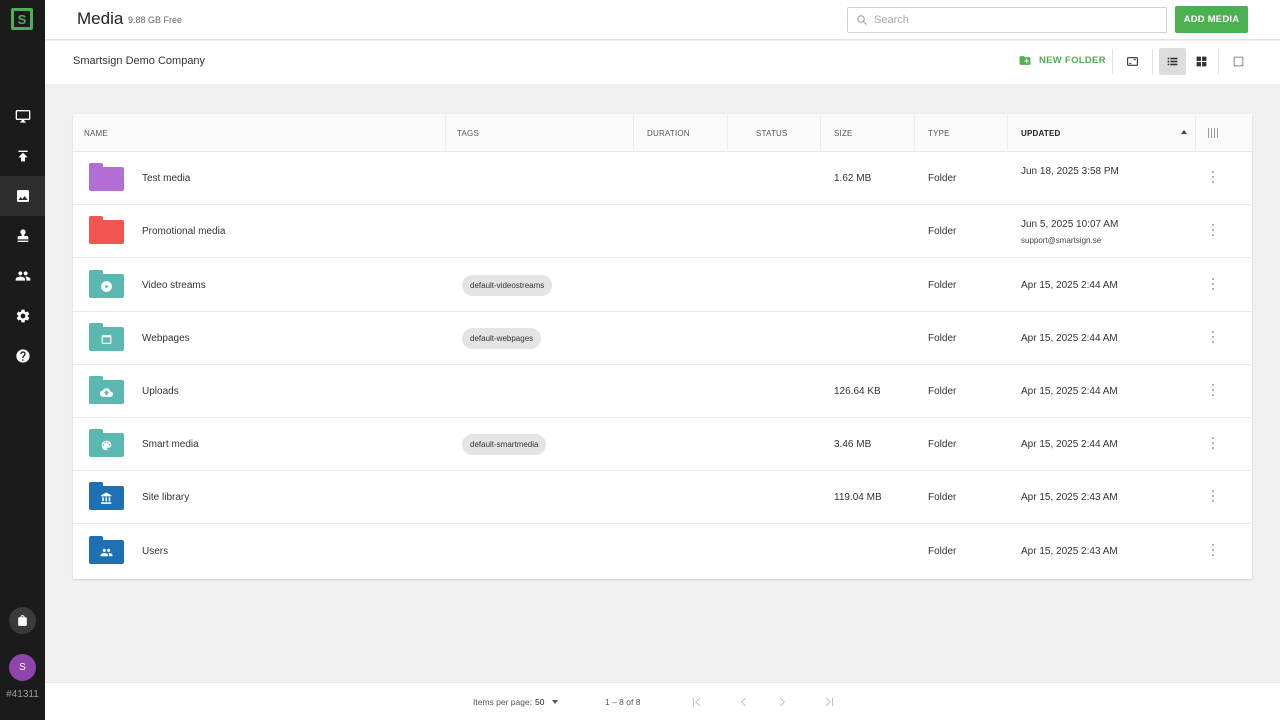 The width and height of the screenshot is (1280, 720). I want to click on folder-icon, so click(106, 177).